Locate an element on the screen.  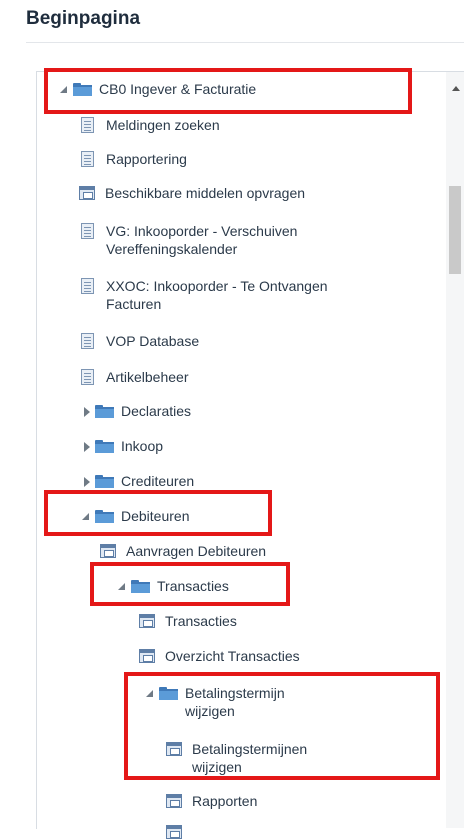
tree-item-artikelbeheer: Artikelbeheer is located at coordinates (135, 377).